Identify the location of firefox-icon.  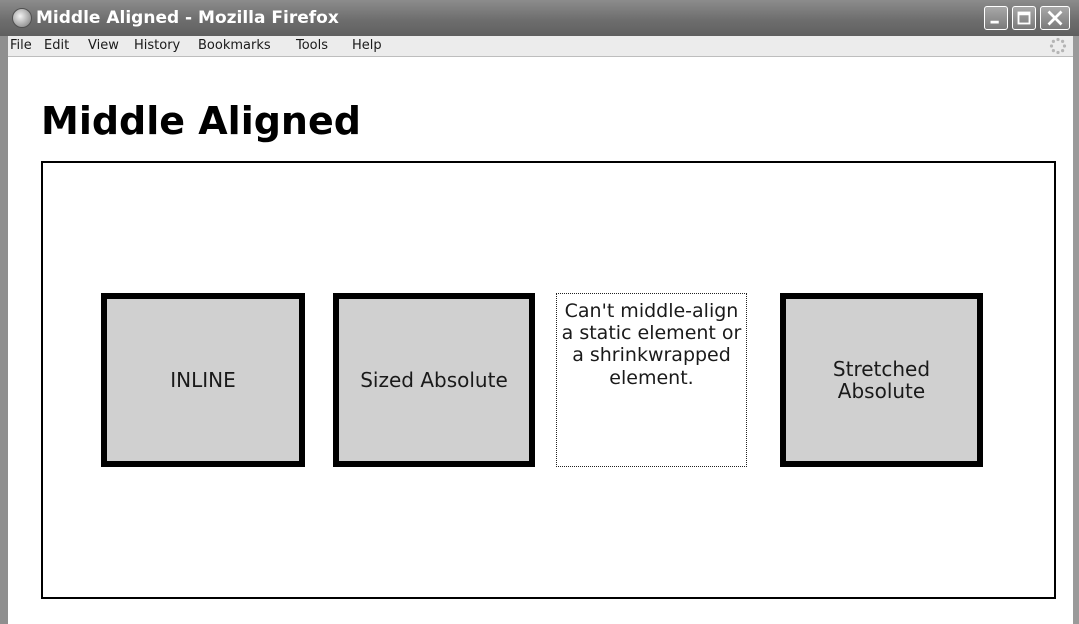
(22, 18).